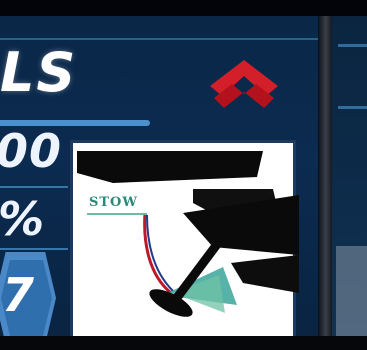  What do you see at coordinates (159, 39) in the screenshot?
I see `screen-top-rule` at bounding box center [159, 39].